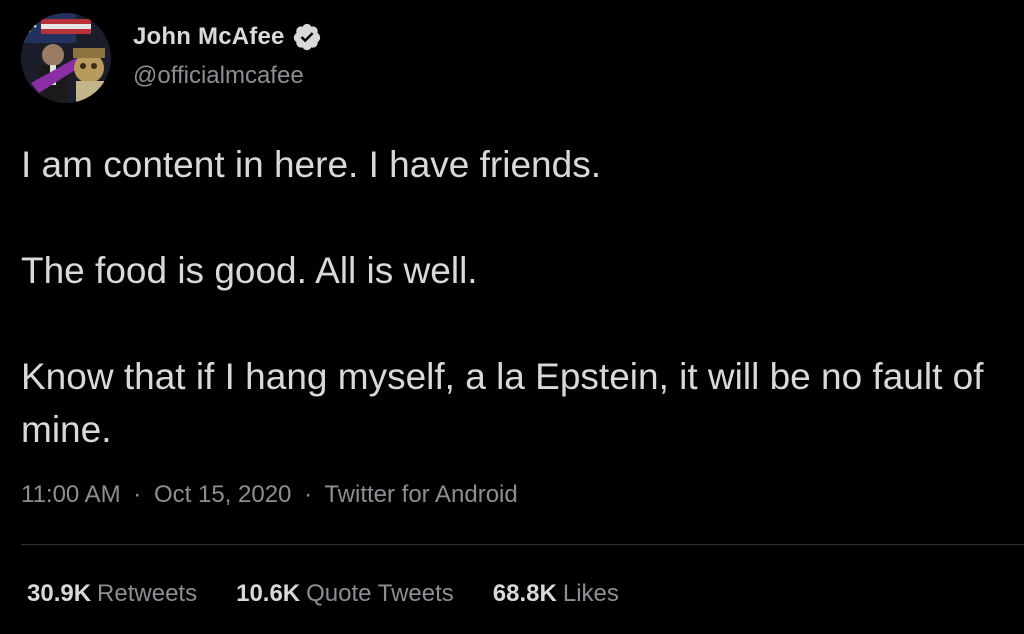 The image size is (1024, 634). I want to click on tweet-paragraph: The food is good. All is well., so click(249, 270).